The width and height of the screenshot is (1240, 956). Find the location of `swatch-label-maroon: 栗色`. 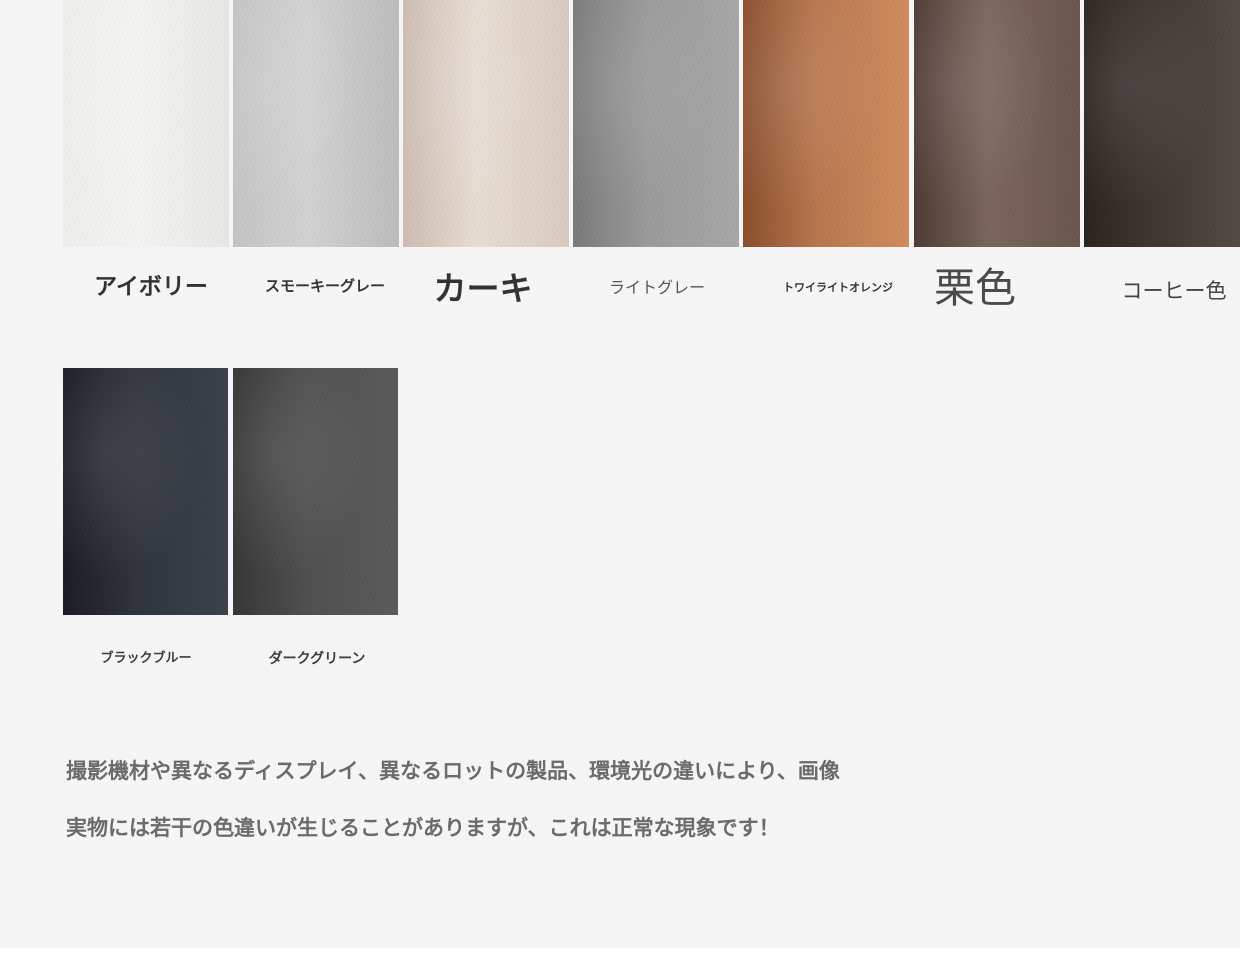

swatch-label-maroon: 栗色 is located at coordinates (975, 288).